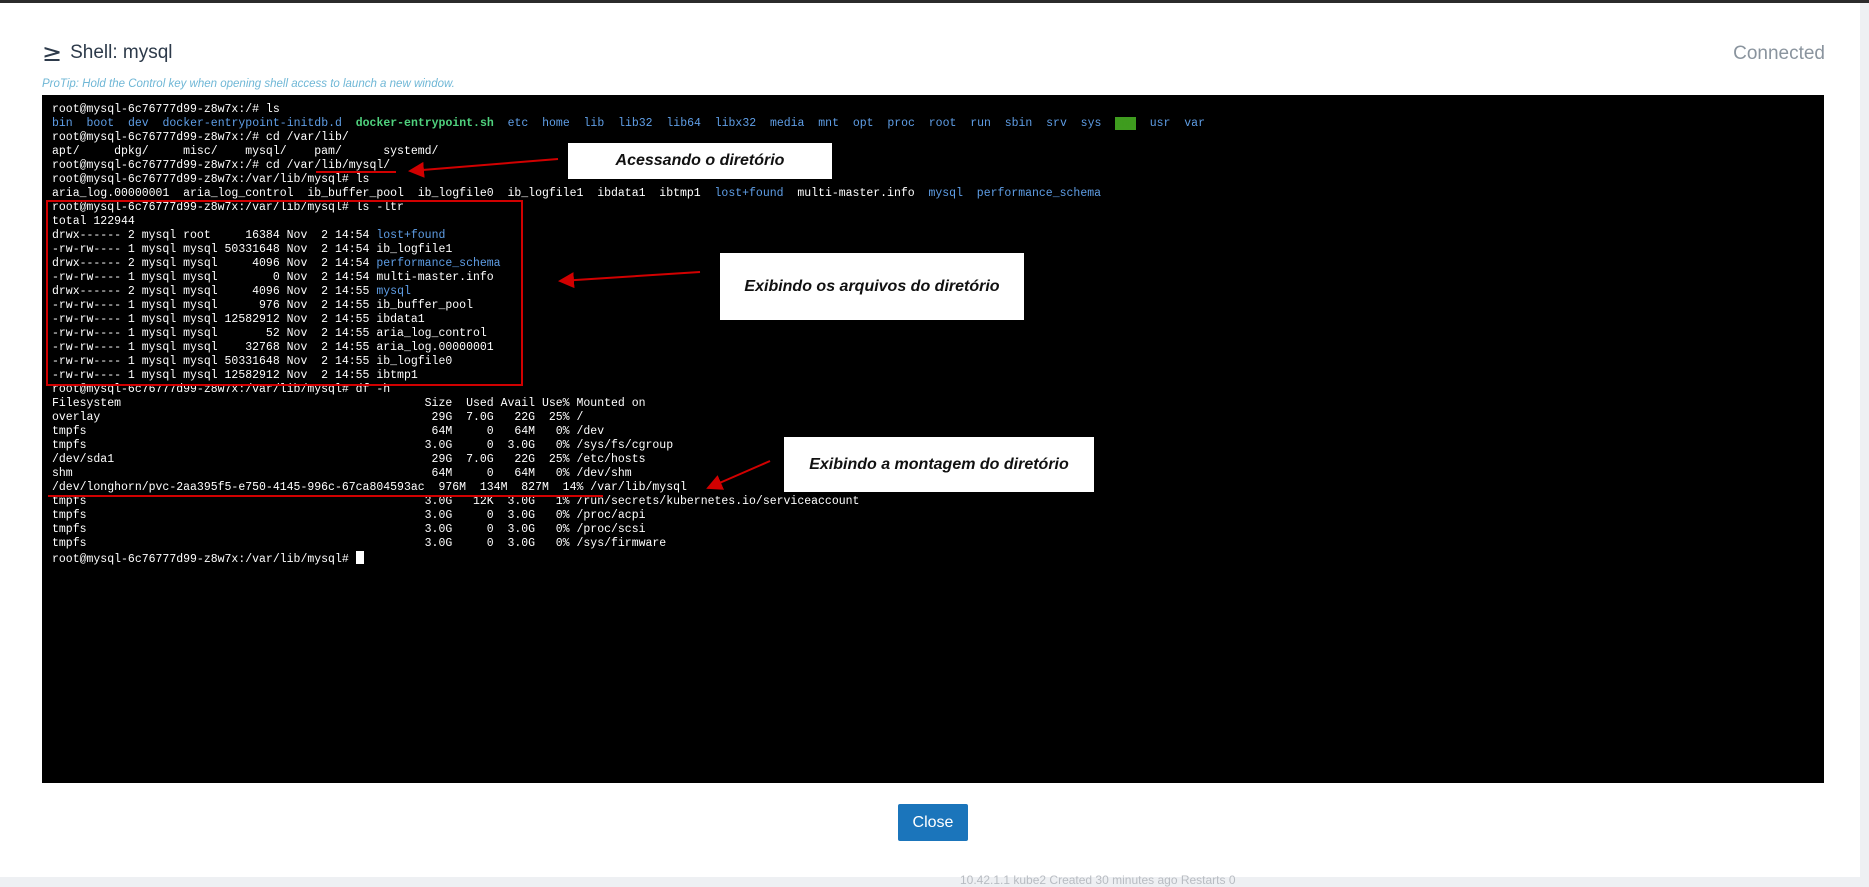 The height and width of the screenshot is (887, 1869). I want to click on directory-entry: srv, so click(1056, 123).